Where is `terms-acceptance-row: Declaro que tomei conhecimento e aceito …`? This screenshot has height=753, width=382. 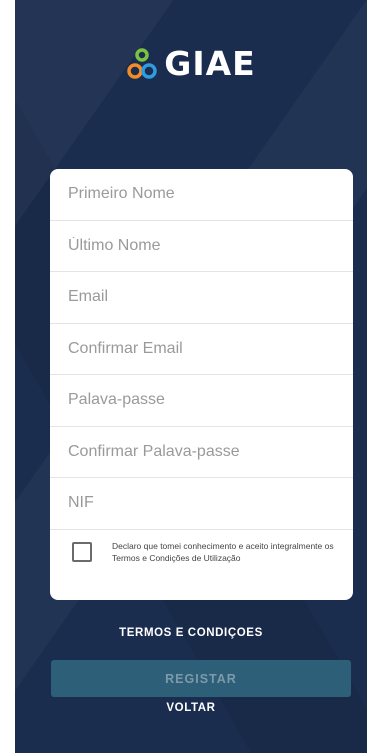 terms-acceptance-row: Declaro que tomei conhecimento e aceito … is located at coordinates (201, 547).